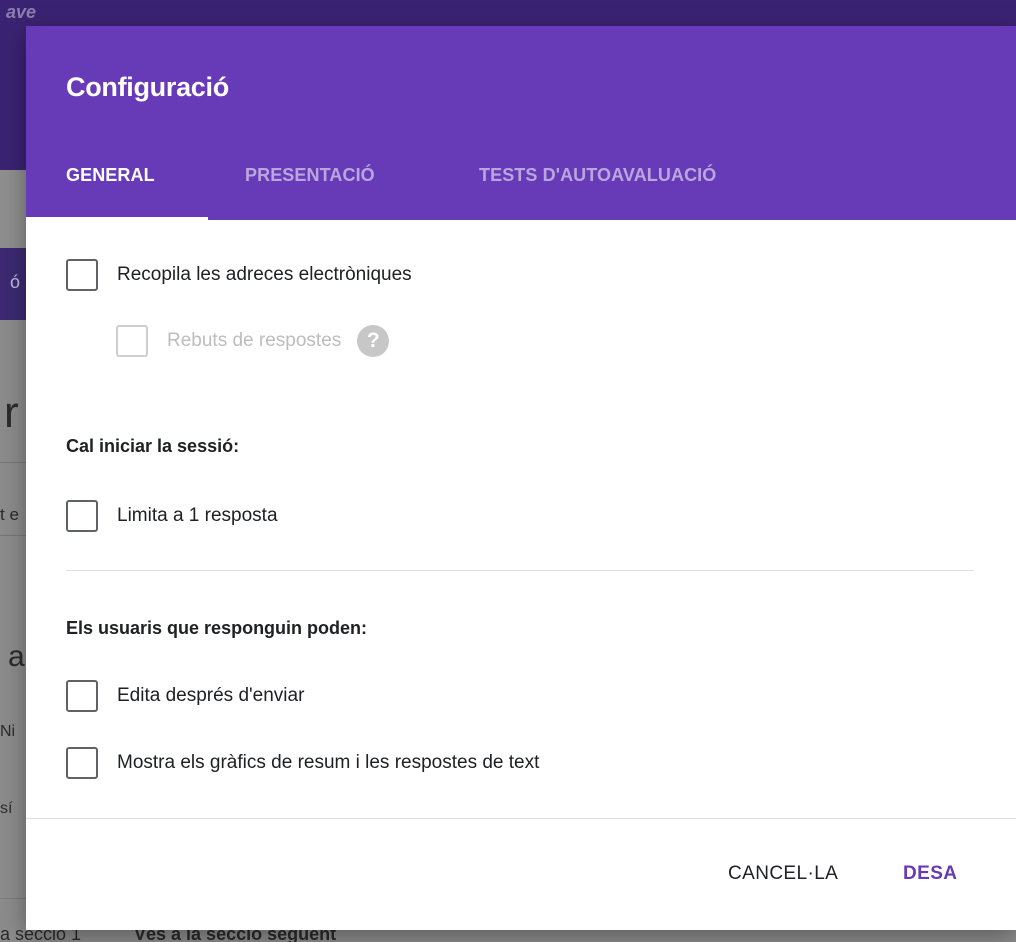 This screenshot has height=942, width=1016. I want to click on background-fragment: a, so click(16, 656).